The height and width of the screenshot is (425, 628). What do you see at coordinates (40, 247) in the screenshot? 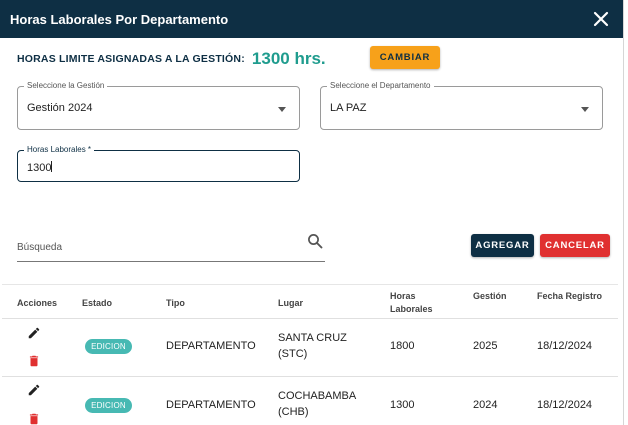
I see `search-placeholder: Búsqueda` at bounding box center [40, 247].